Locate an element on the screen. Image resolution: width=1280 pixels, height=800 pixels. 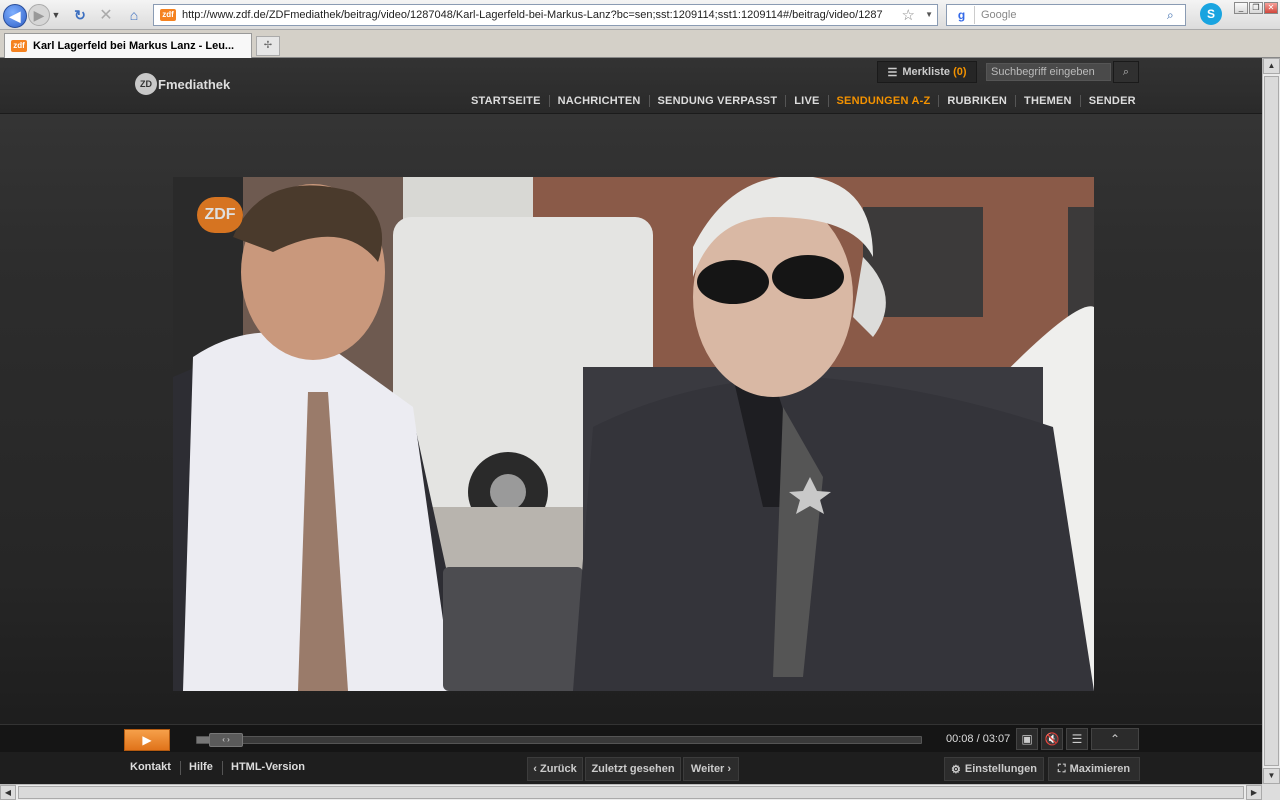
forward-arrow-icon: ▶ is located at coordinates (39, 15).